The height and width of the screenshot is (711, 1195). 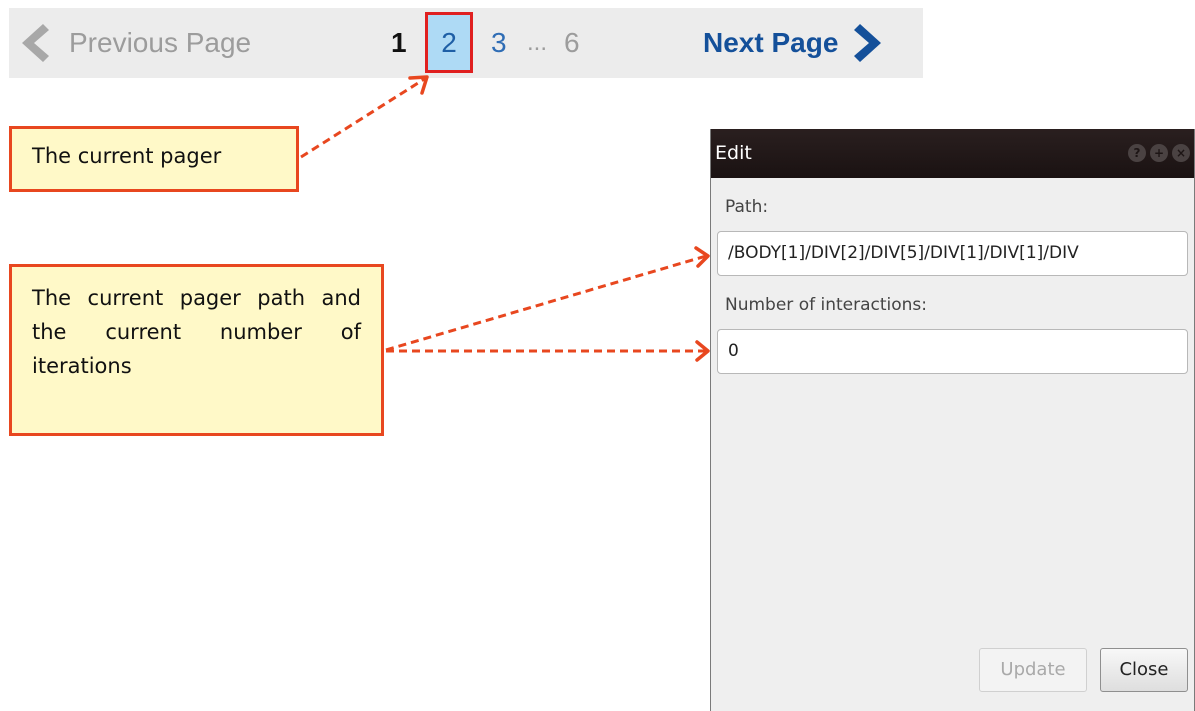 I want to click on page-number-selected: 2, so click(x=449, y=42).